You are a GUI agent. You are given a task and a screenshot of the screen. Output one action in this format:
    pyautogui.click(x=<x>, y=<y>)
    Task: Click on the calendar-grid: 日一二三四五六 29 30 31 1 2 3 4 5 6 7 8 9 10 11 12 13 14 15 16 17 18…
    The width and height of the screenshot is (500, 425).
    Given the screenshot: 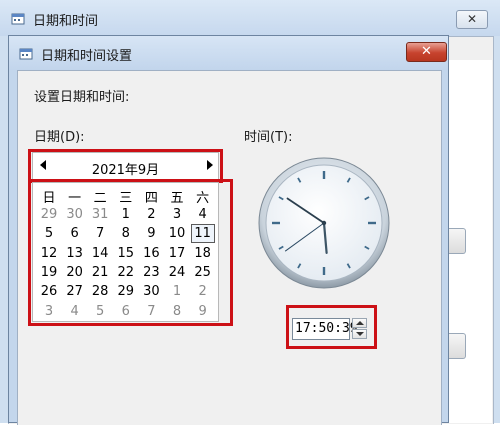 What is the action you would take?
    pyautogui.click(x=125, y=252)
    